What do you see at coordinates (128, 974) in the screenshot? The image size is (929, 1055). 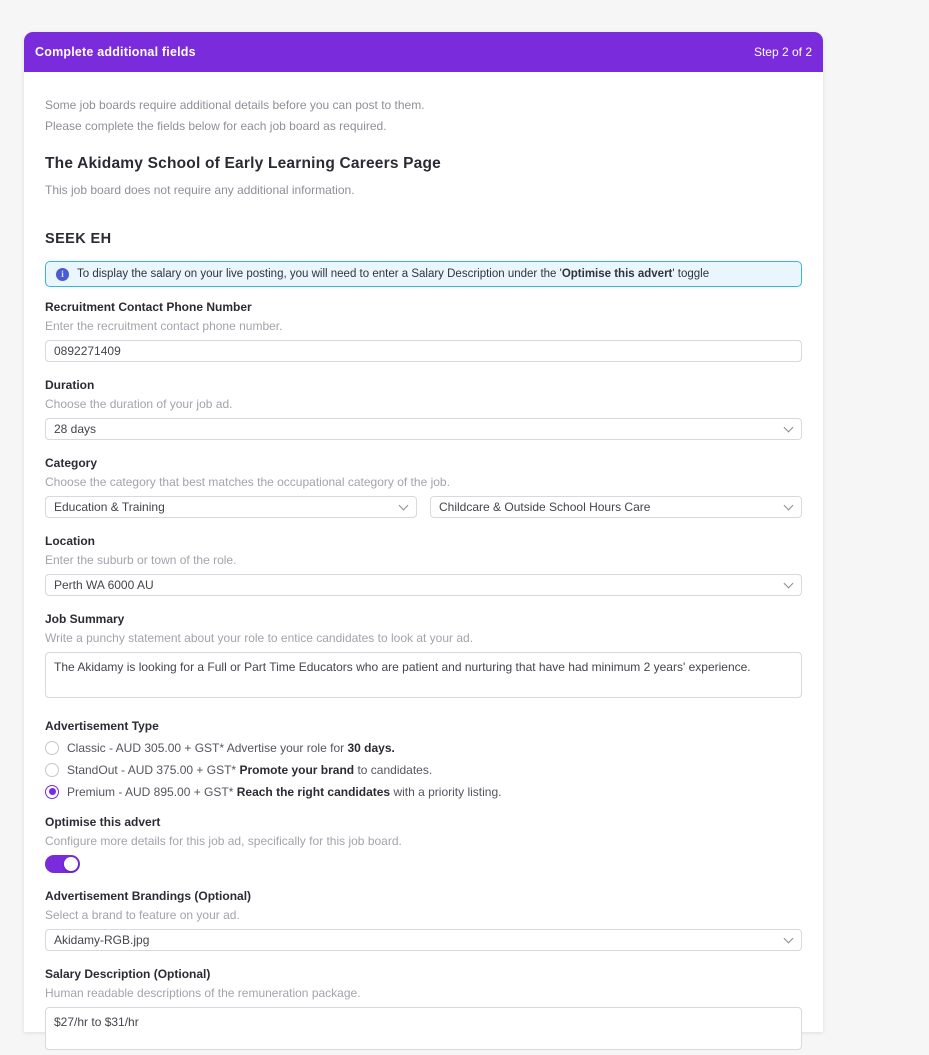 I see `salary-label: Salary Description (Optional)` at bounding box center [128, 974].